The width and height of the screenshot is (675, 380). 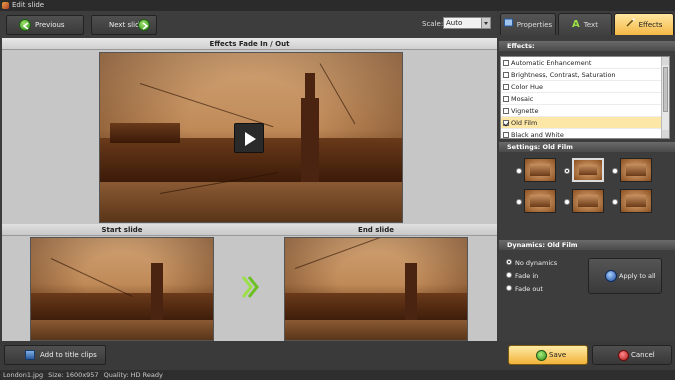 What do you see at coordinates (529, 289) in the screenshot?
I see `dynamics-option-label: Fade out` at bounding box center [529, 289].